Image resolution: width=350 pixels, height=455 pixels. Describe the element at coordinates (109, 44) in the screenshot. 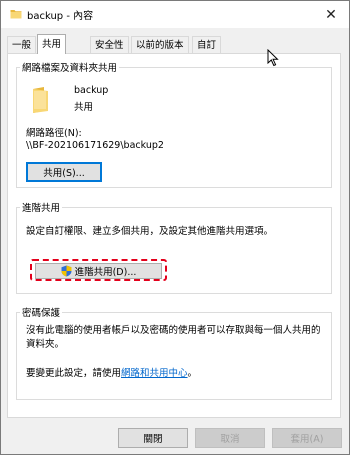

I see `tab-security: 安全性` at that location.